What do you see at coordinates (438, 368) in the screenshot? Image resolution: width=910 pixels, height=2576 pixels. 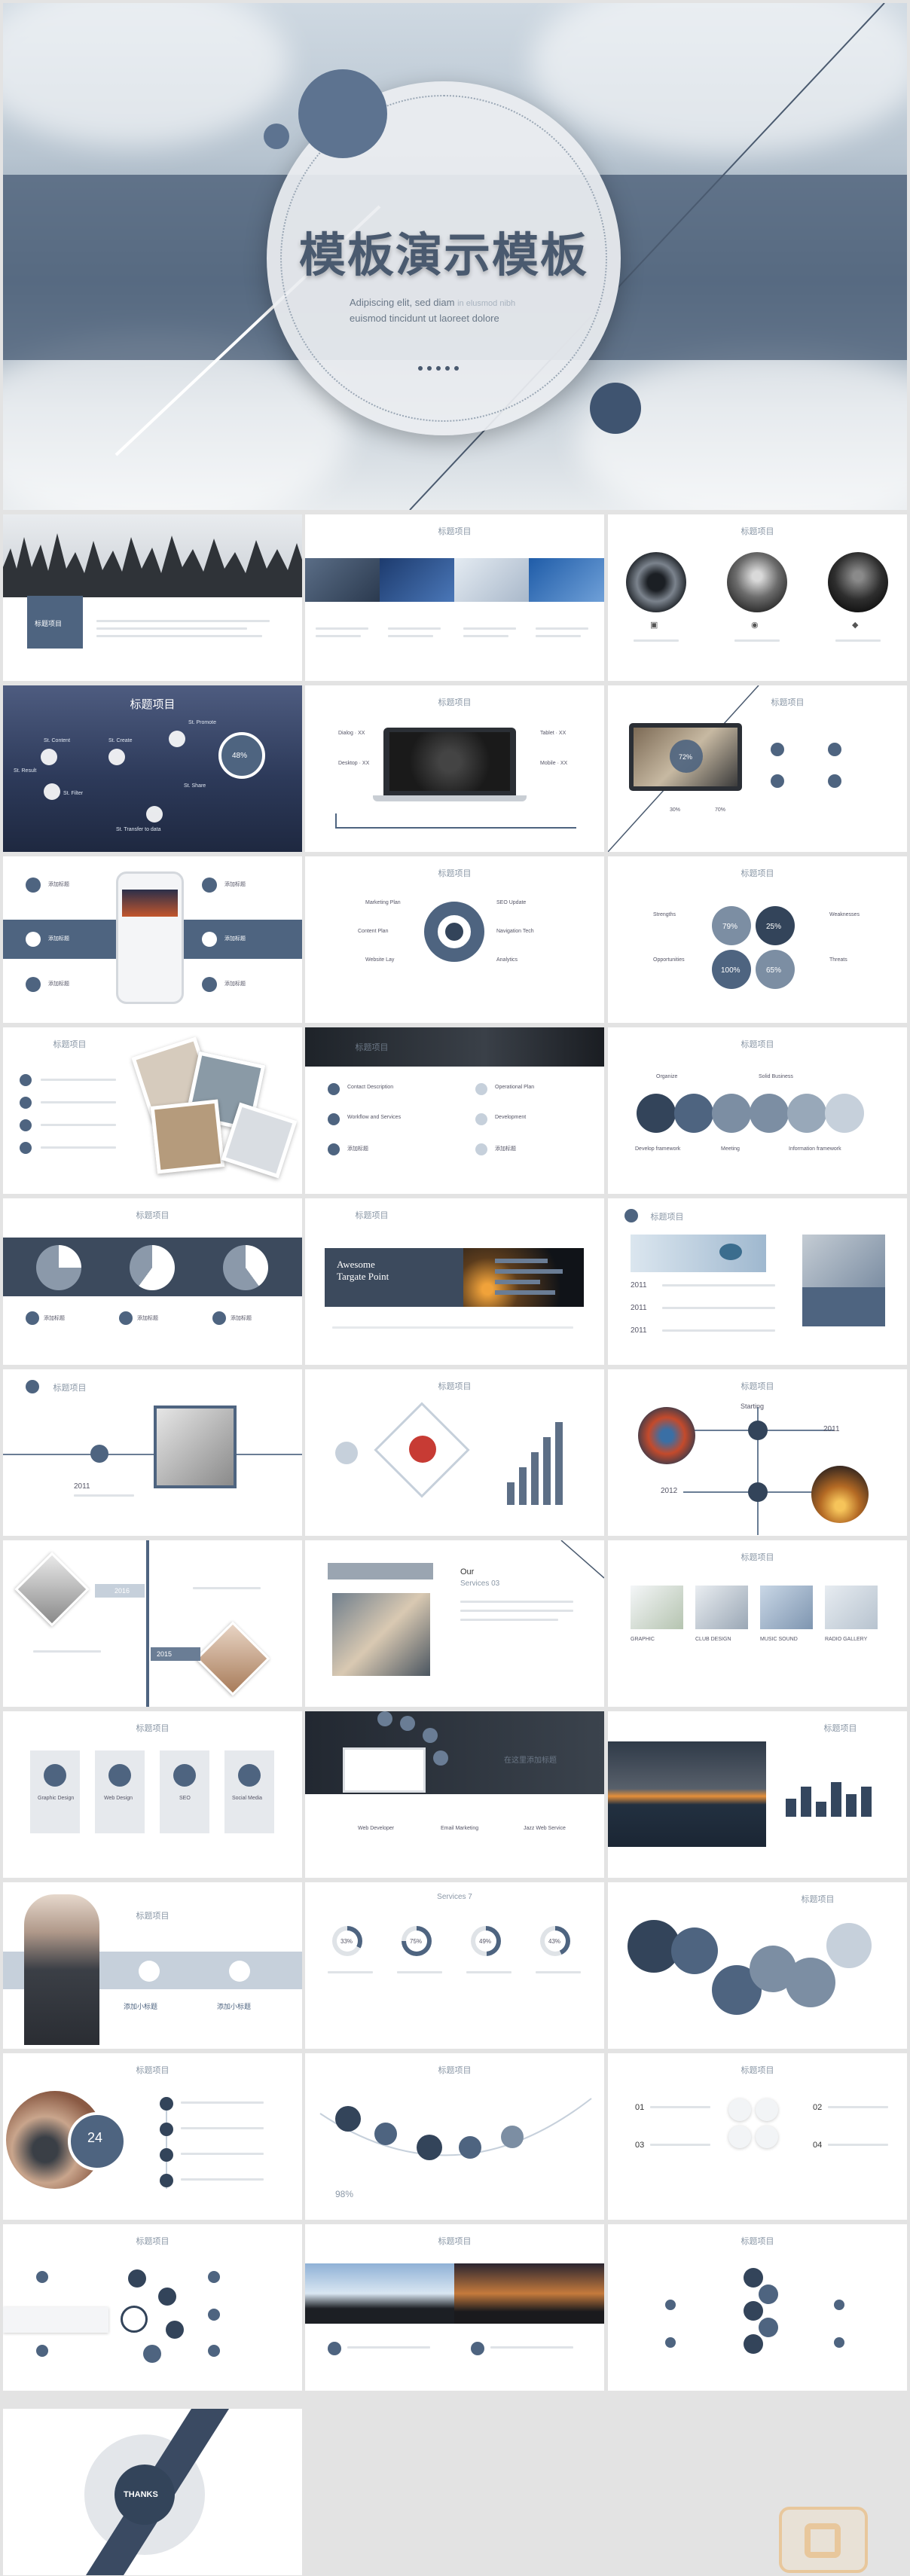 I see `hero-page-dots` at bounding box center [438, 368].